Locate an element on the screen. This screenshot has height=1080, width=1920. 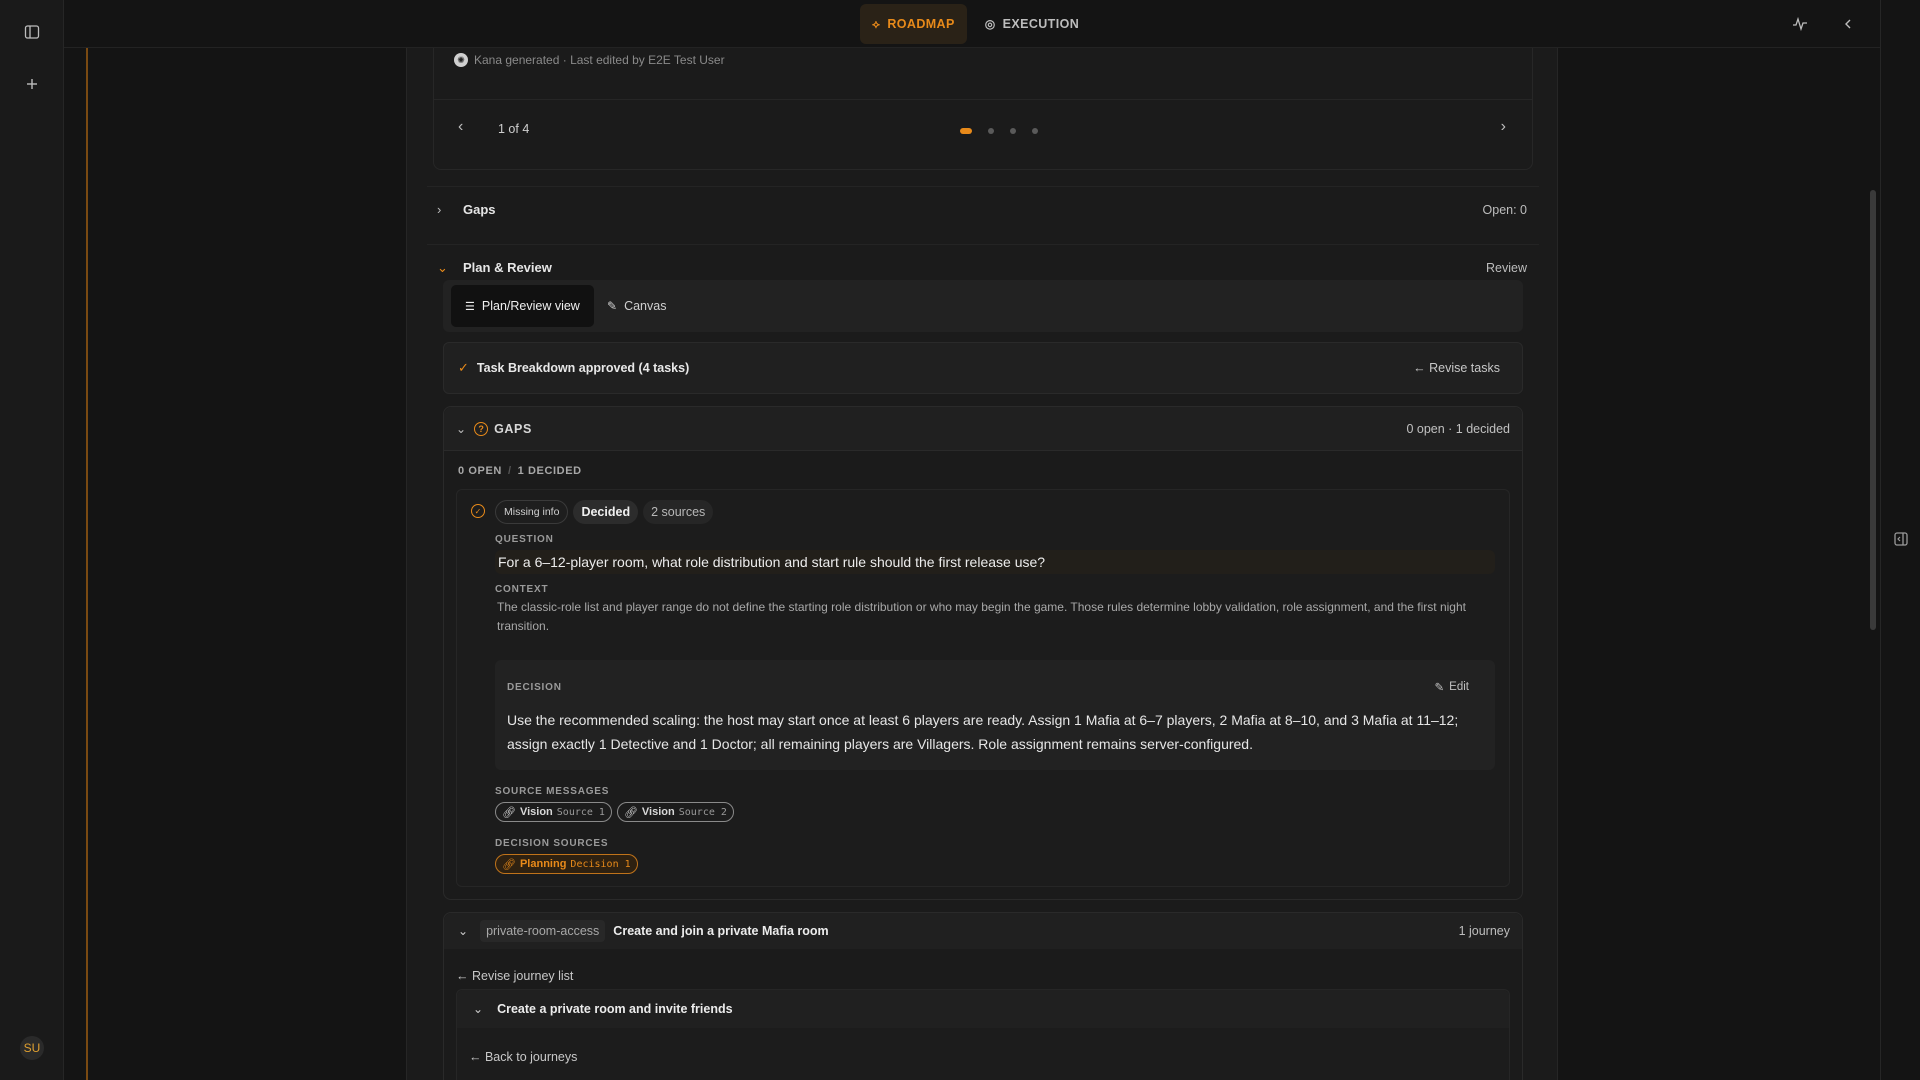
decided-count-label: 1 DECIDED is located at coordinates (549, 471).